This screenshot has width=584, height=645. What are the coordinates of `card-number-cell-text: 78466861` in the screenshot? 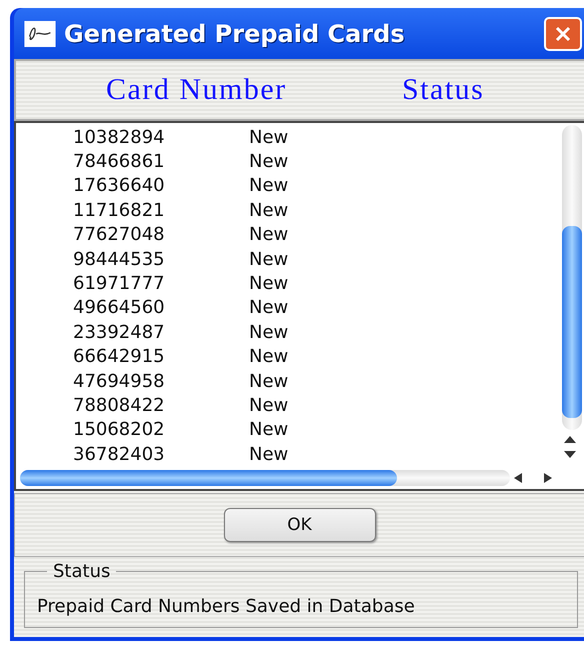 It's located at (119, 161).